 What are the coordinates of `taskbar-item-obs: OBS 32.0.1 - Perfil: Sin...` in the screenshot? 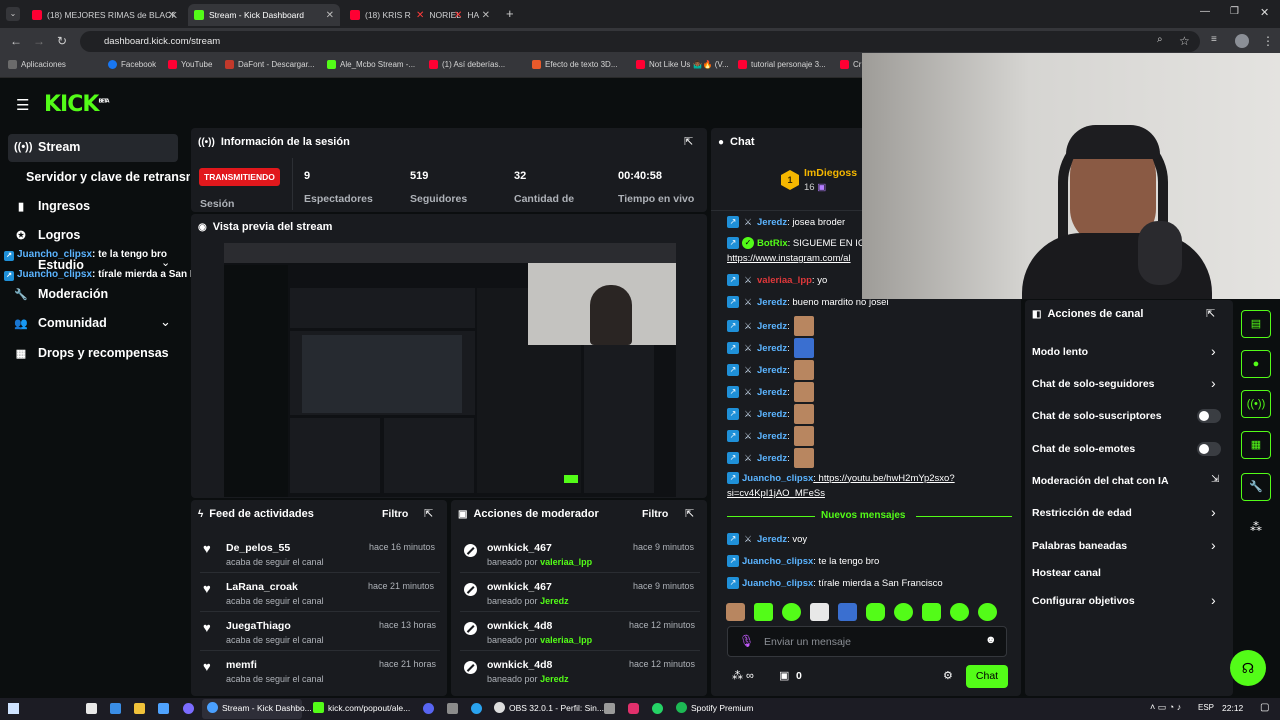 It's located at (549, 707).